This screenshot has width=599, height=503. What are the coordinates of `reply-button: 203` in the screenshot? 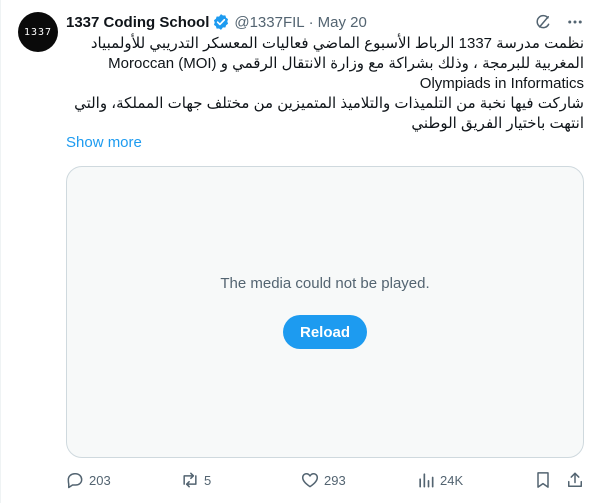 It's located at (88, 480).